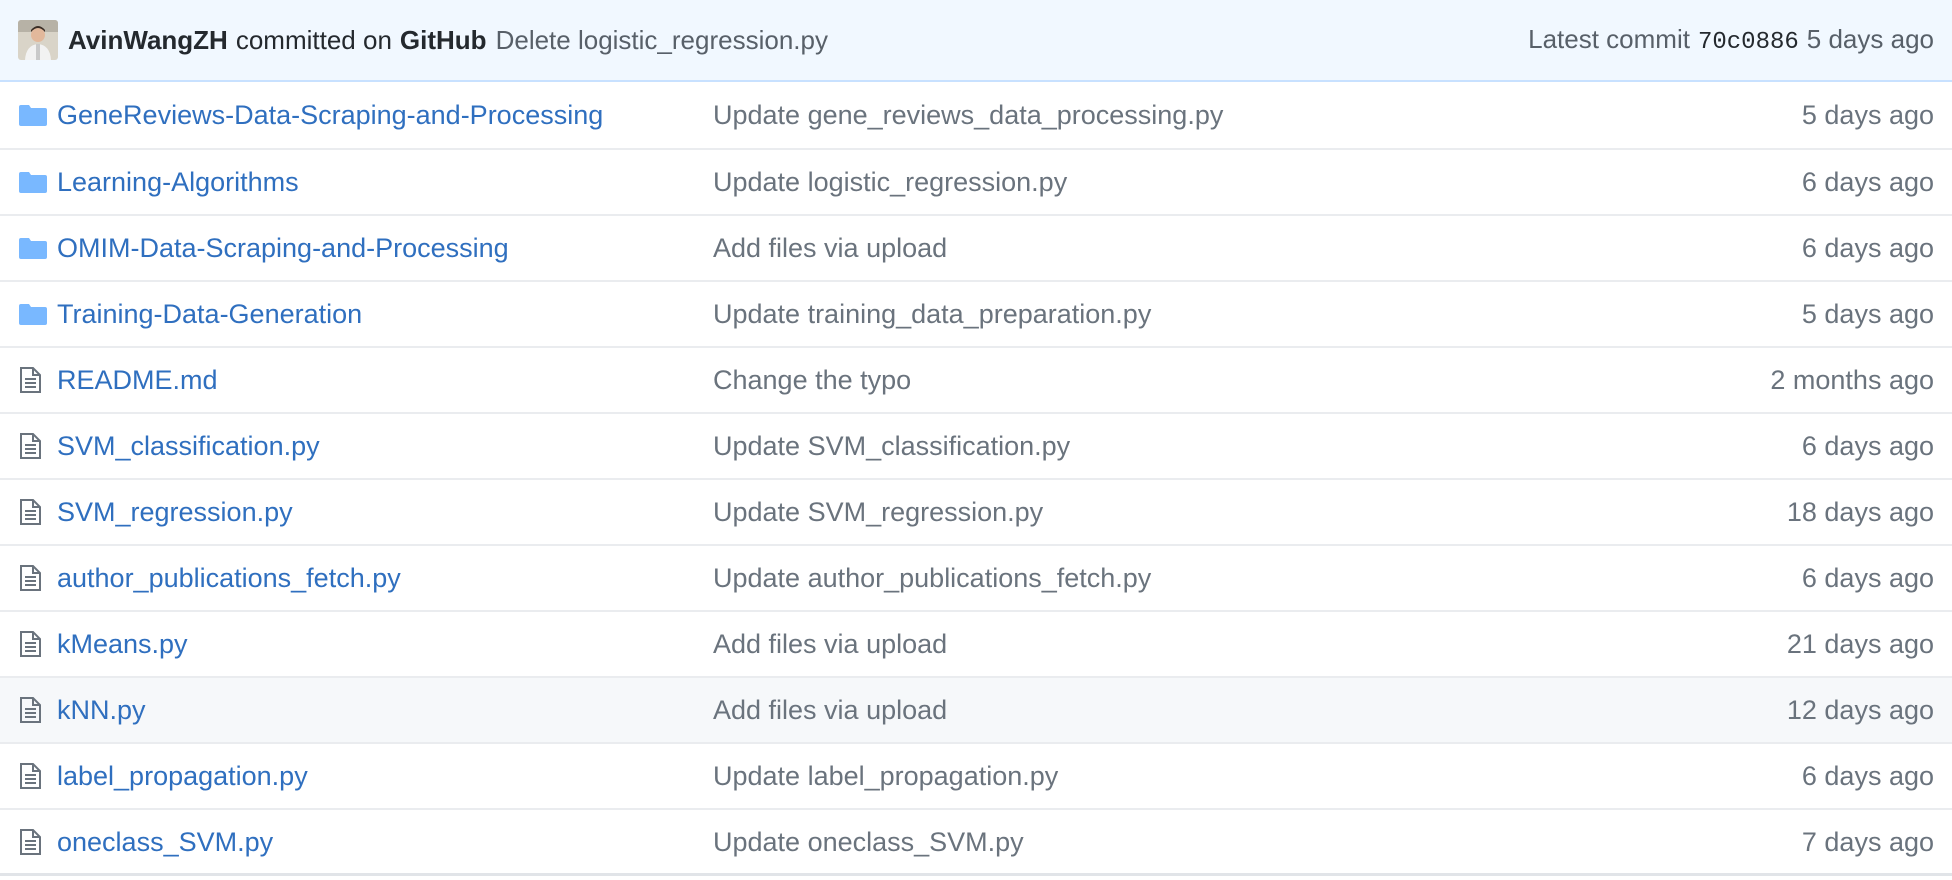 The image size is (1952, 880). Describe the element at coordinates (1332, 578) in the screenshot. I see `message-cell: Update author_publications_fetch.py` at that location.